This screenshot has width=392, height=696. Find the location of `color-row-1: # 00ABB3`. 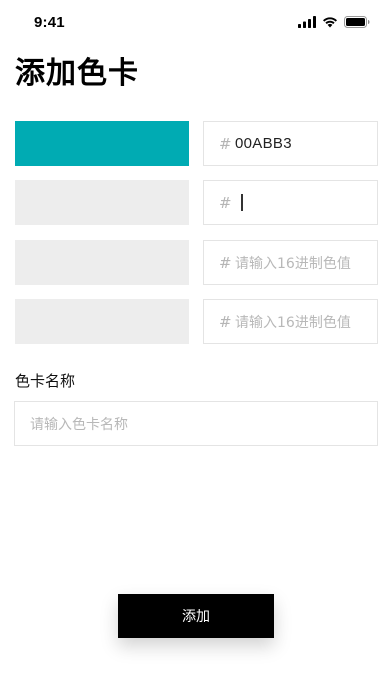

color-row-1: # 00ABB3 is located at coordinates (196, 143).